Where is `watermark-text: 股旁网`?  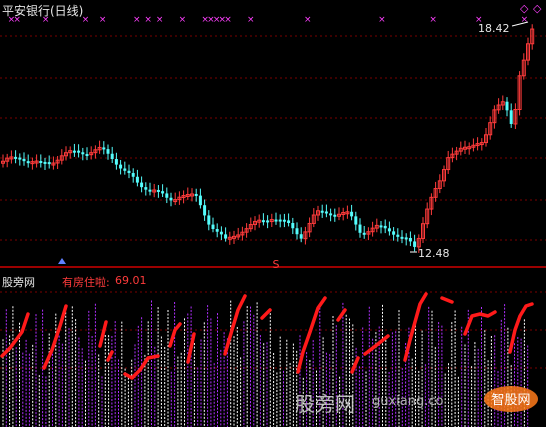 watermark-text: 股旁网 is located at coordinates (325, 404).